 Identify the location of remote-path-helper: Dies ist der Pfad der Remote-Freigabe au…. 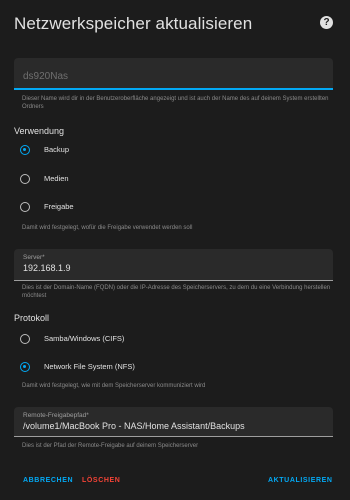
(110, 446).